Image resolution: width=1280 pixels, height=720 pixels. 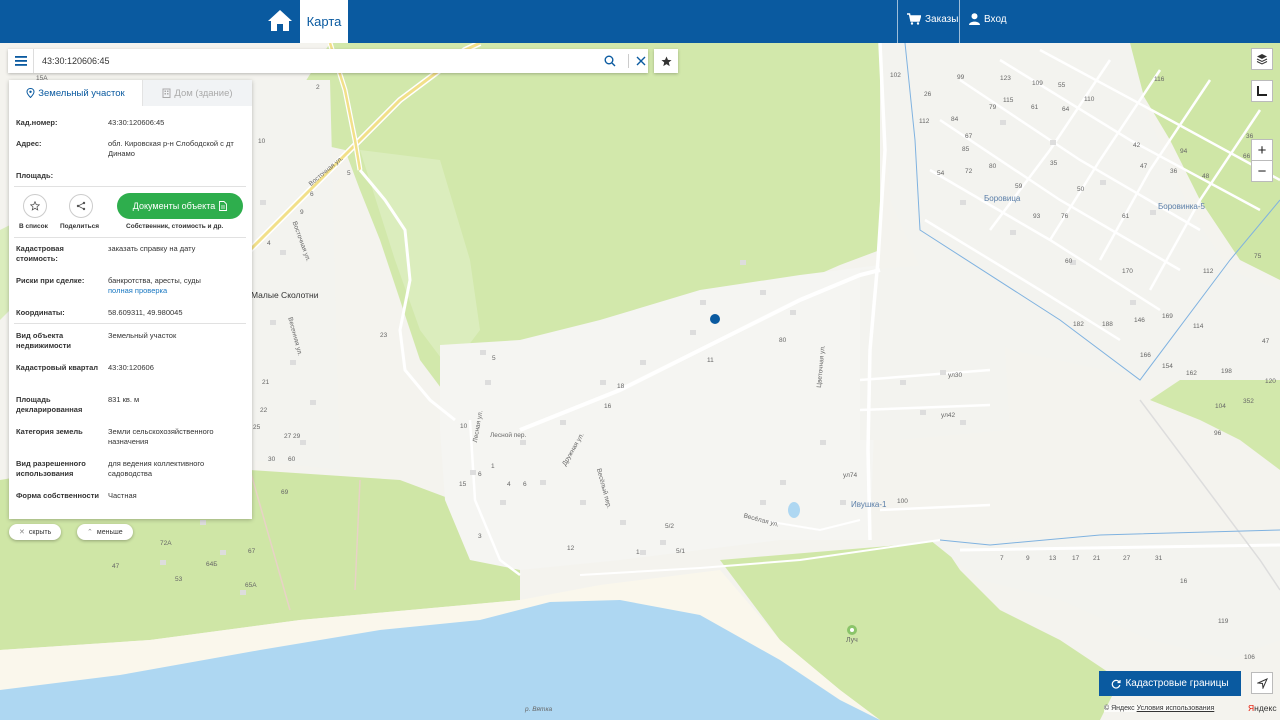 I want to click on home-icon, so click(x=281, y=21).